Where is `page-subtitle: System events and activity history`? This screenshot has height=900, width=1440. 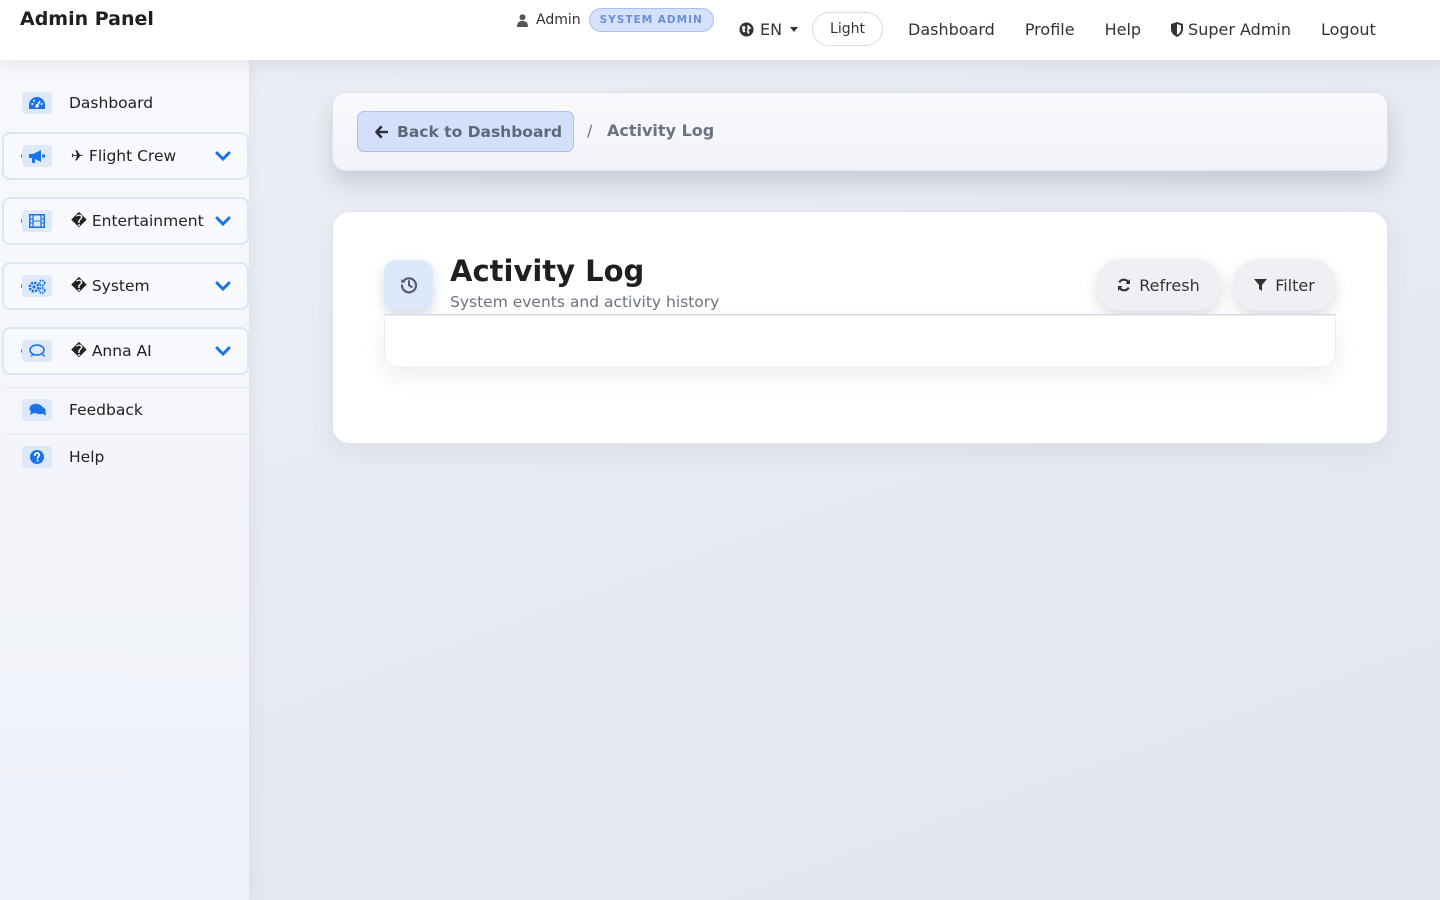
page-subtitle: System events and activity history is located at coordinates (585, 302).